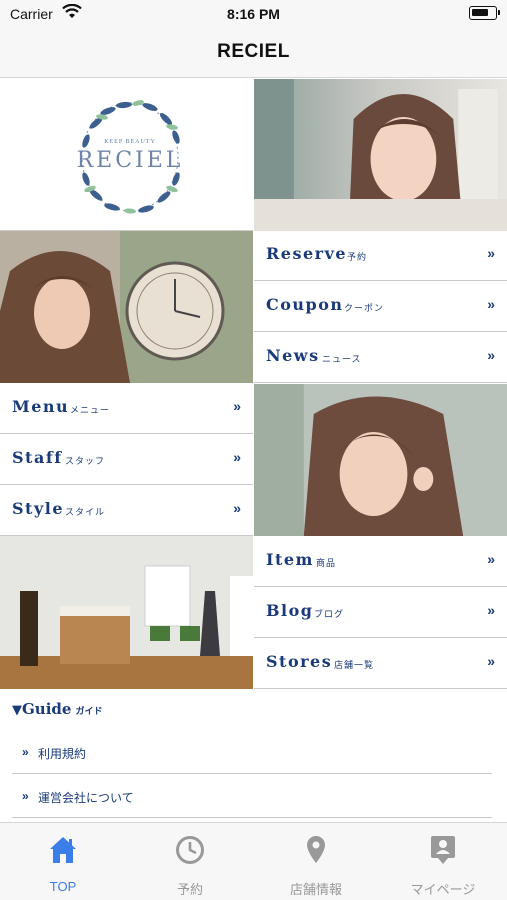  Describe the element at coordinates (329, 614) in the screenshot. I see `menu-blog-sublabel: ブログ` at that location.